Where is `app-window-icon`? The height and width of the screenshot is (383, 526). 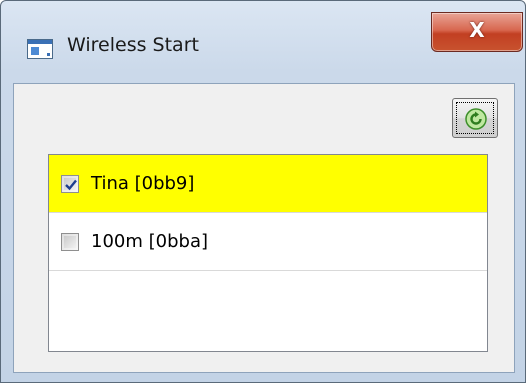 app-window-icon is located at coordinates (40, 49).